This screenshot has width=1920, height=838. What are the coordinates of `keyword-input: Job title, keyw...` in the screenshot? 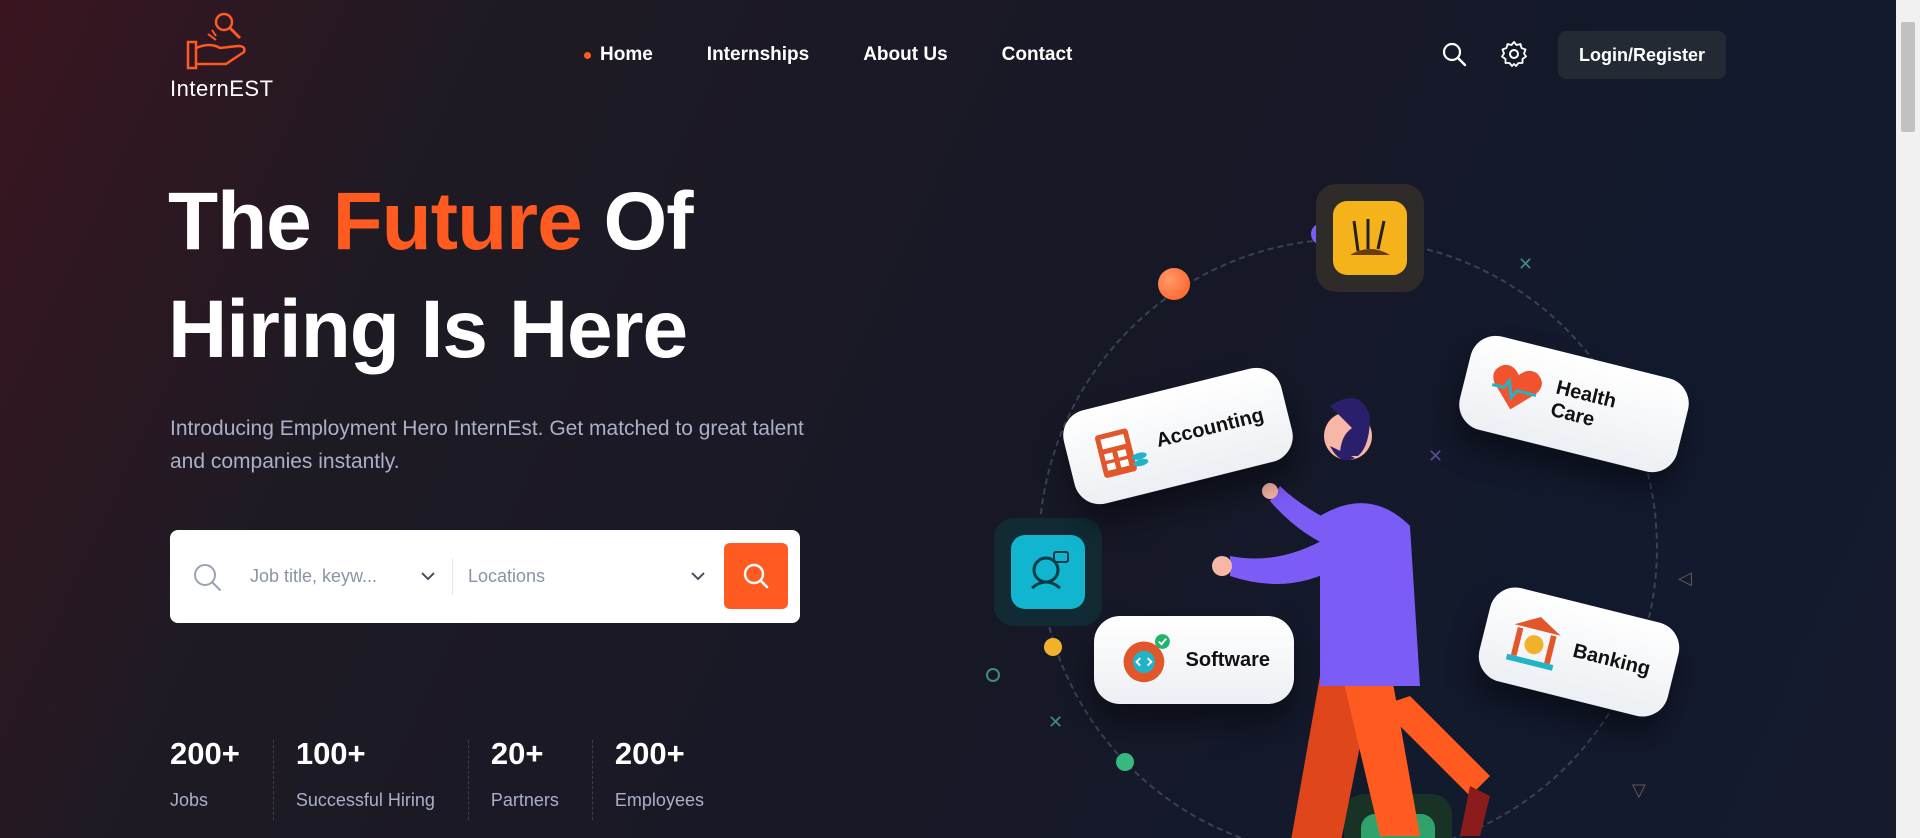 It's located at (340, 576).